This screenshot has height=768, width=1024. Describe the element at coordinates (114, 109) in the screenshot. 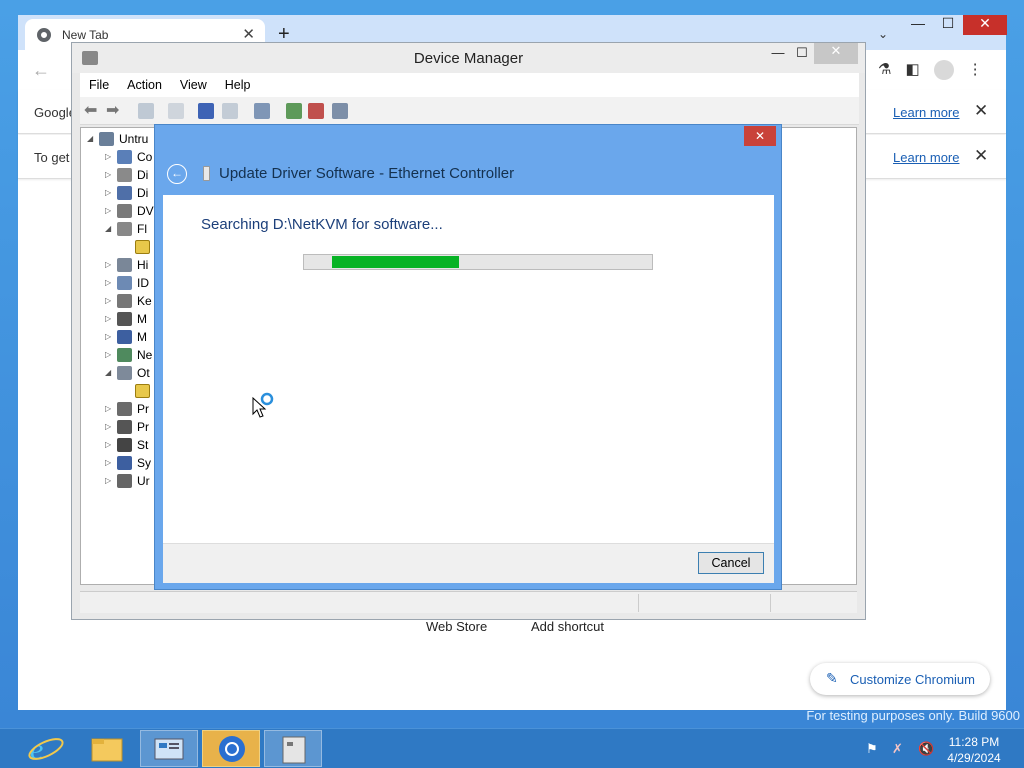

I see `forward-icon: ➡` at that location.